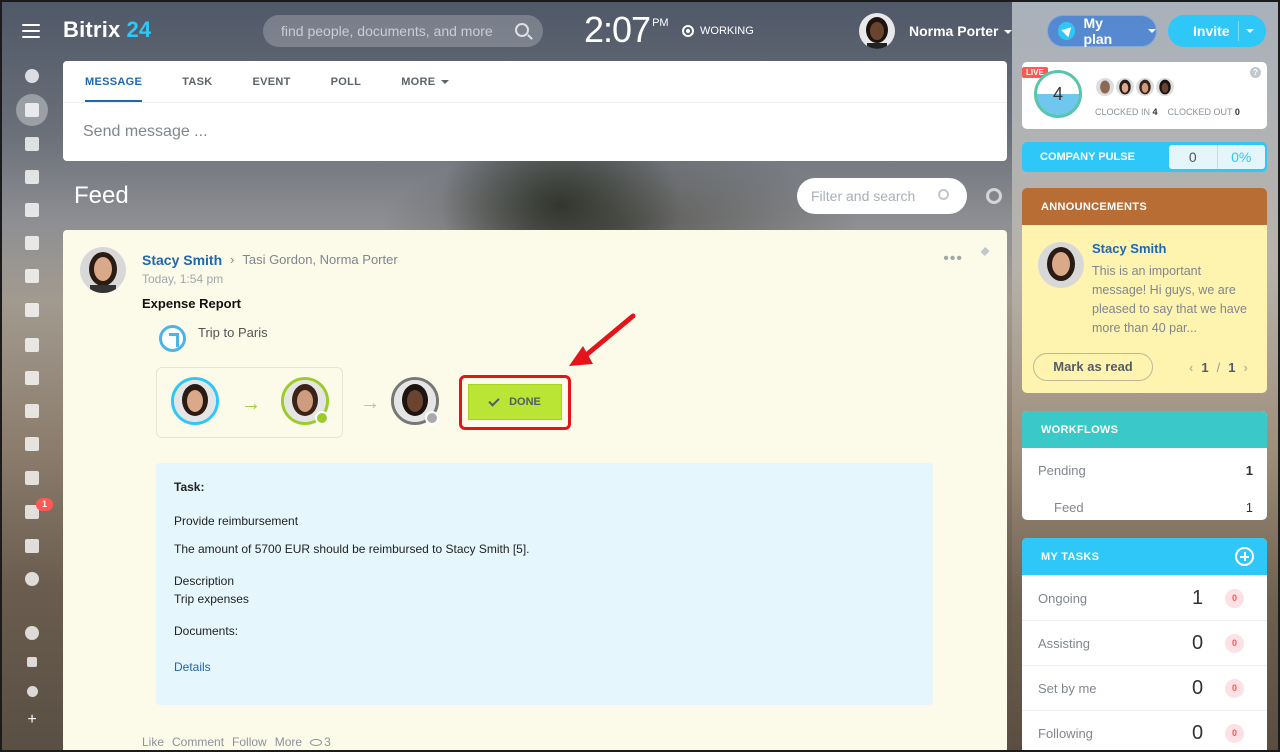  What do you see at coordinates (985, 254) in the screenshot?
I see `pin-icon` at bounding box center [985, 254].